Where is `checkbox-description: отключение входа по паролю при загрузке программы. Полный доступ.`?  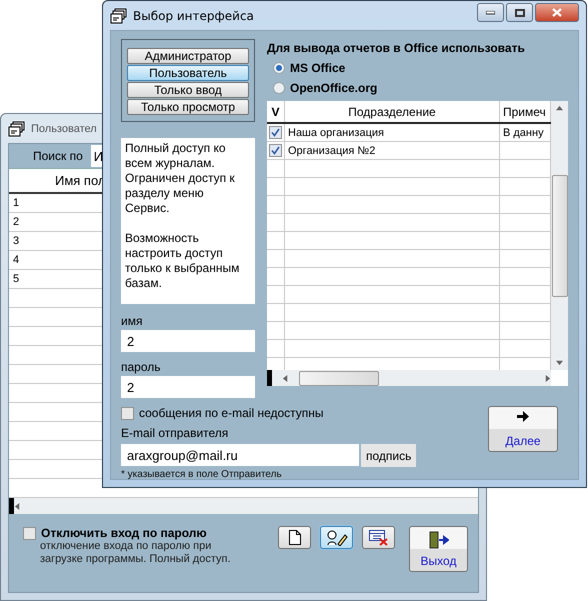
checkbox-description: отключение входа по паролю при загрузке программы. Полный доступ. is located at coordinates (135, 553).